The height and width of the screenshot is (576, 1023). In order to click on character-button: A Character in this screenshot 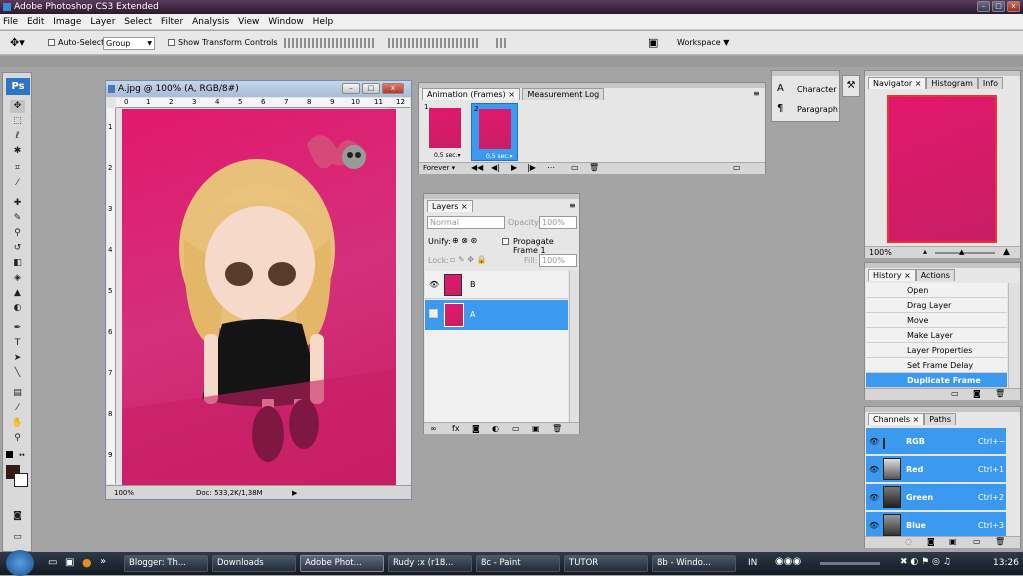, I will do `click(806, 89)`.